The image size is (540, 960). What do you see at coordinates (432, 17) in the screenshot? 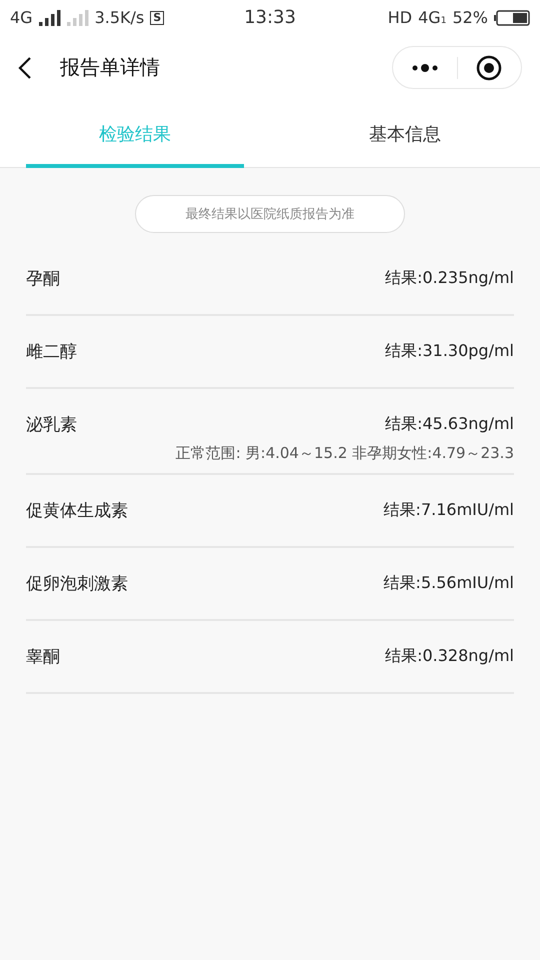
I see `network-type: 4G 1` at bounding box center [432, 17].